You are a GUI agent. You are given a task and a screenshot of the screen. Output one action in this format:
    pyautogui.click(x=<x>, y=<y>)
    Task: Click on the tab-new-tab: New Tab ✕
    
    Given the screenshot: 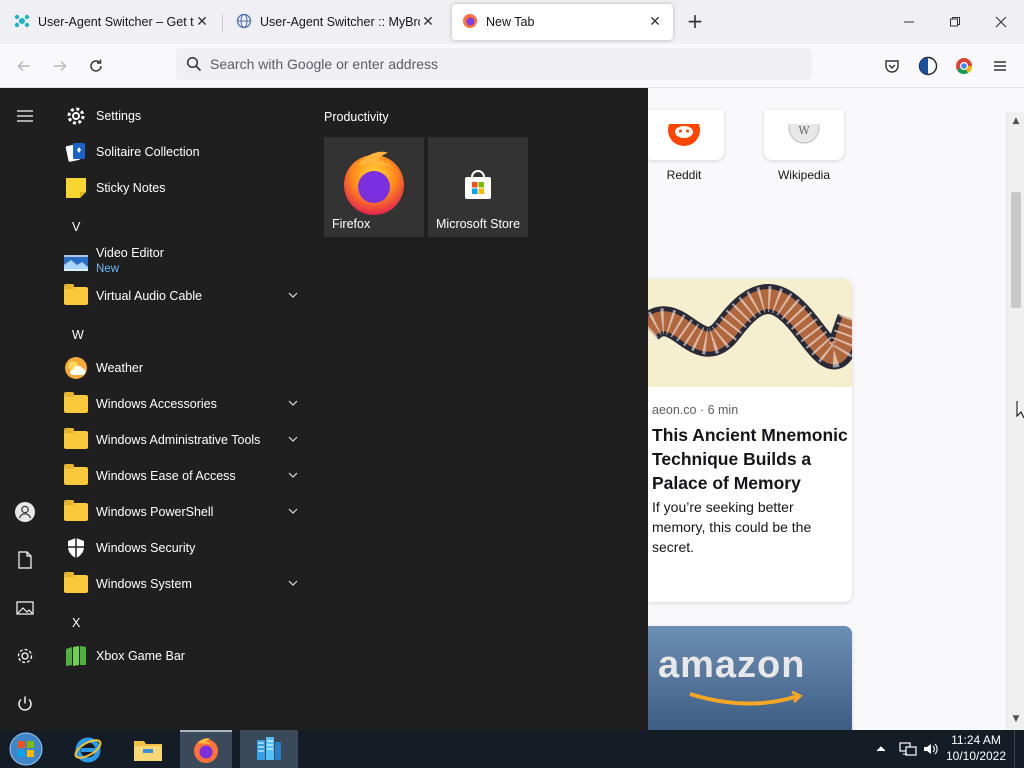 What is the action you would take?
    pyautogui.click(x=562, y=22)
    